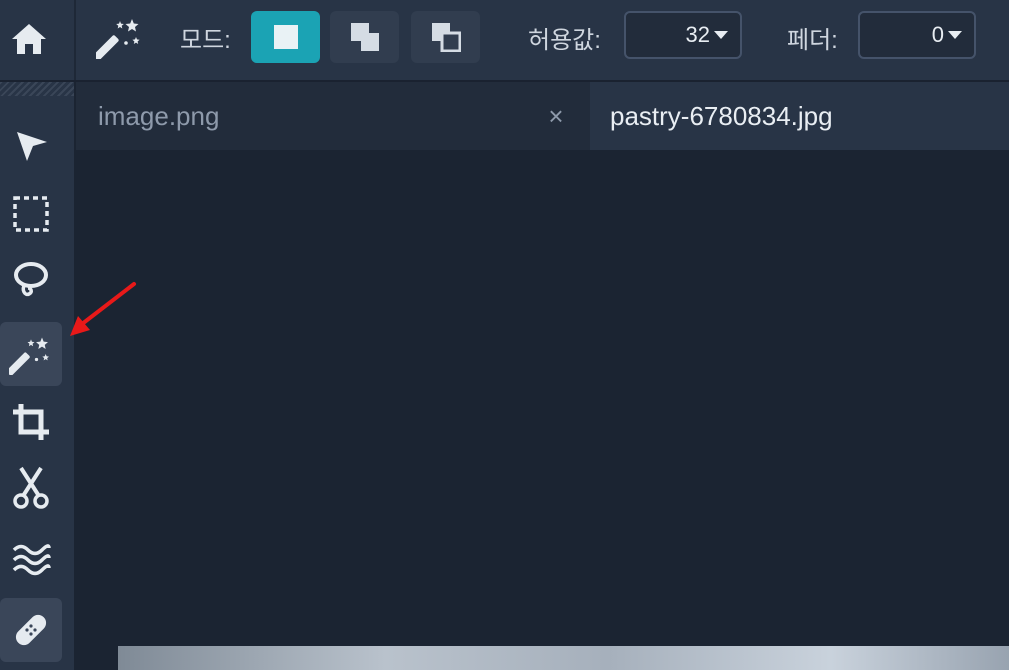 This screenshot has width=1009, height=670. What do you see at coordinates (159, 115) in the screenshot?
I see `tab-label: image.png` at bounding box center [159, 115].